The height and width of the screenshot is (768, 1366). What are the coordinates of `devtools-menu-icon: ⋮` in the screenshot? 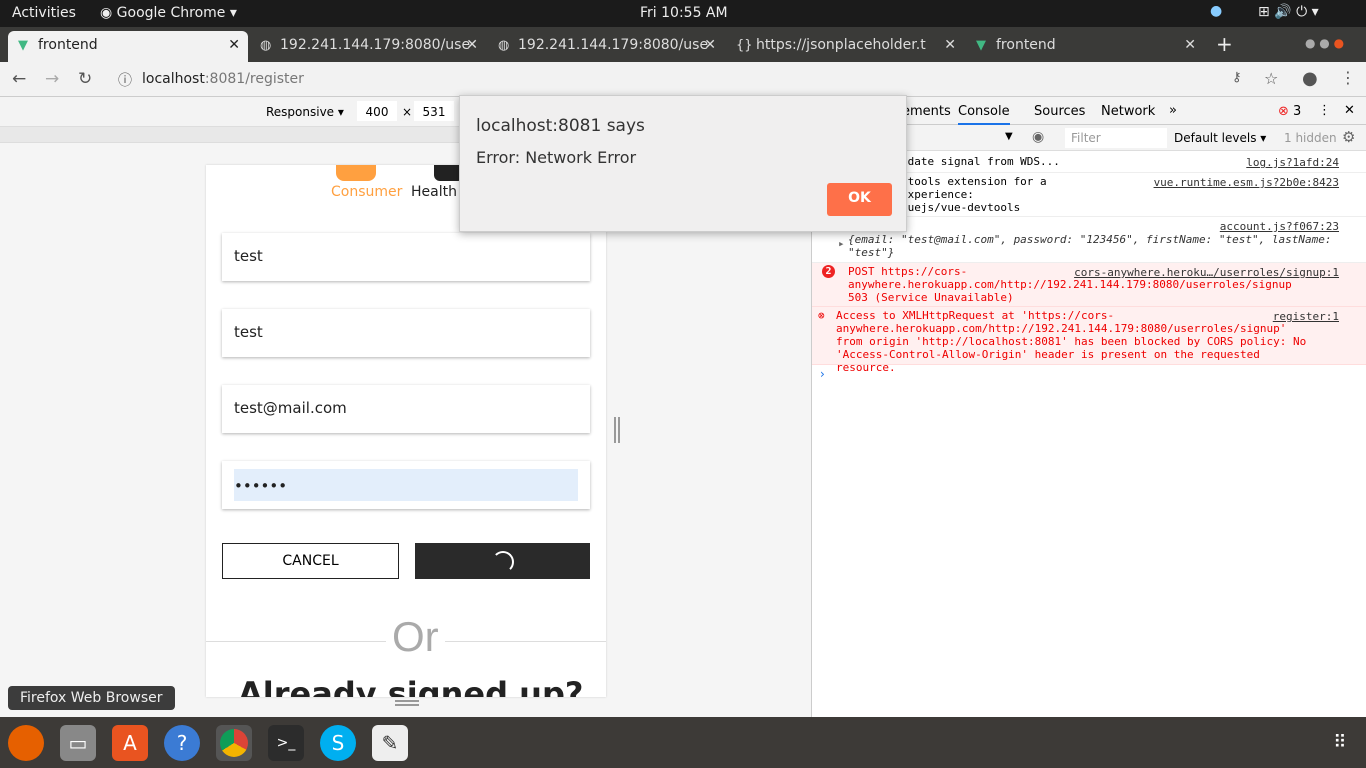 It's located at (1324, 110).